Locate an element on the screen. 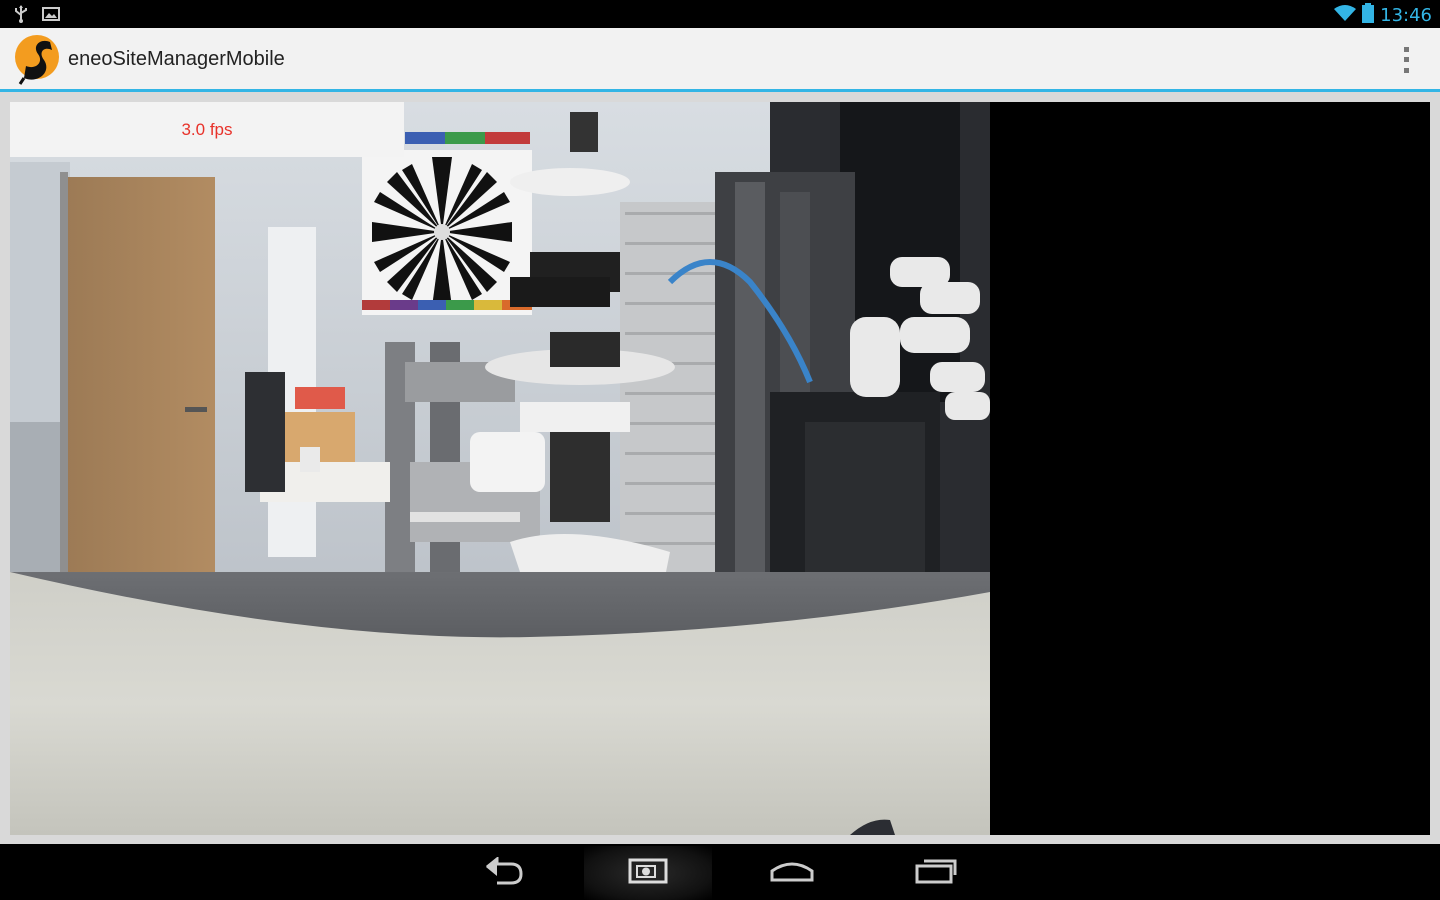 This screenshot has width=1440, height=900. navigation-bar is located at coordinates (720, 873).